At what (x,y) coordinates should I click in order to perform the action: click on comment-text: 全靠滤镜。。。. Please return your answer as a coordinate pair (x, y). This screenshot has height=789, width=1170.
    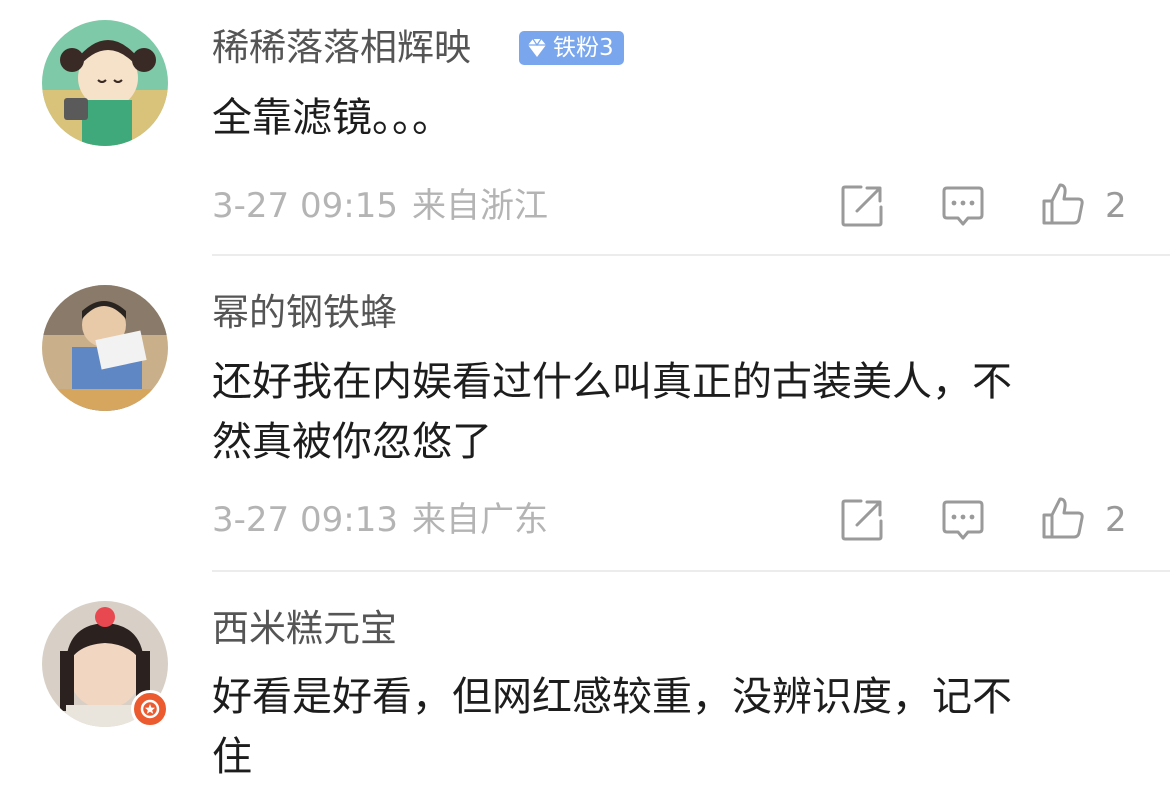
    Looking at the image, I should click on (677, 118).